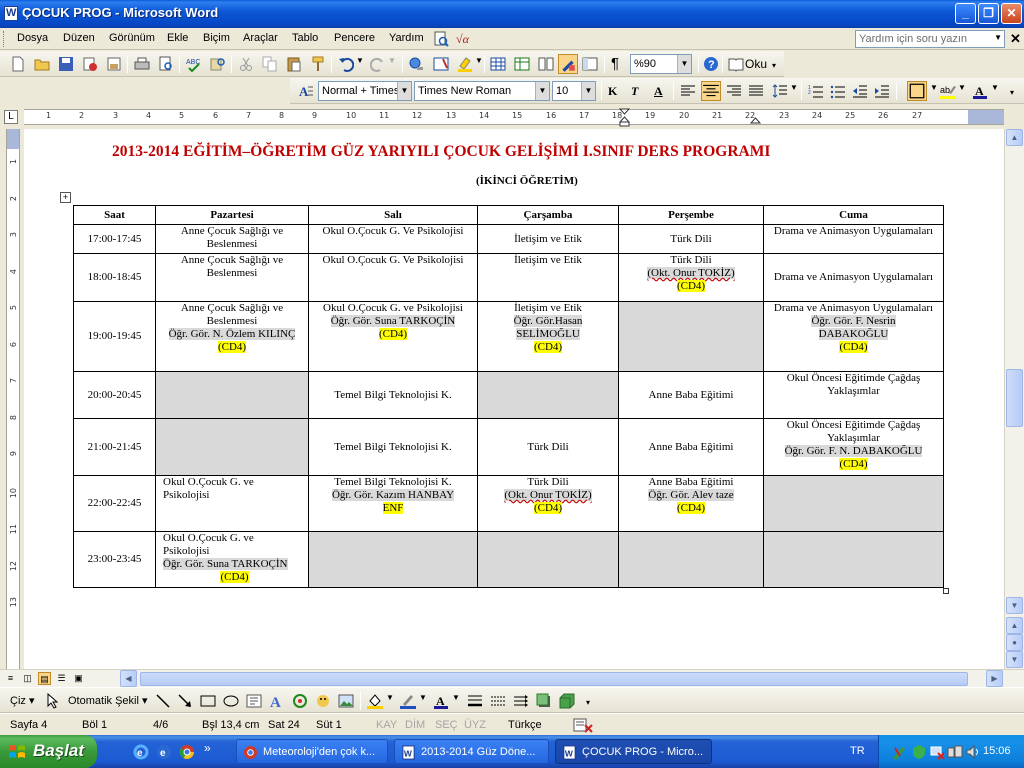 The image size is (1024, 768). Describe the element at coordinates (691, 239) in the screenshot. I see `thursday-cell: Türk Dili` at that location.